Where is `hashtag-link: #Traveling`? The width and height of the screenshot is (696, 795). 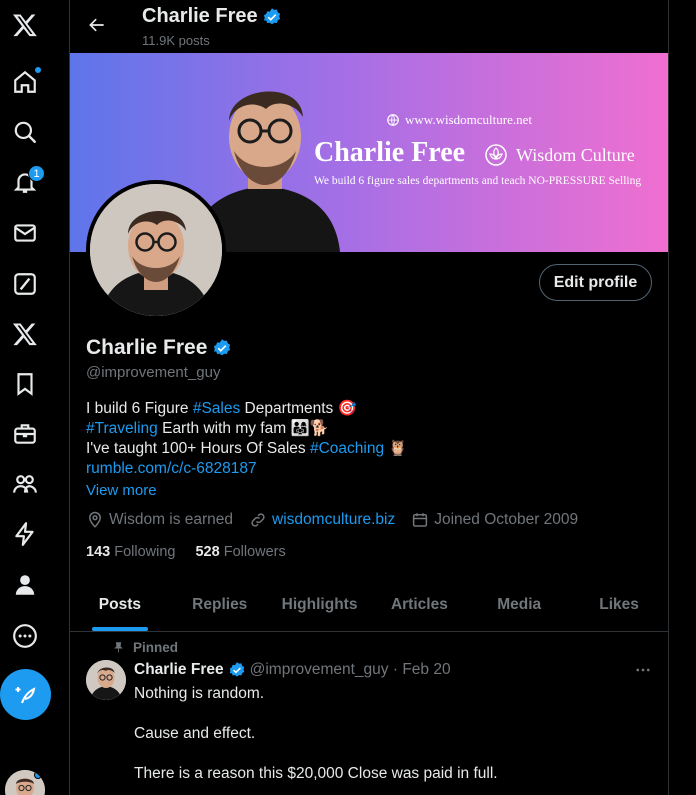 hashtag-link: #Traveling is located at coordinates (122, 428).